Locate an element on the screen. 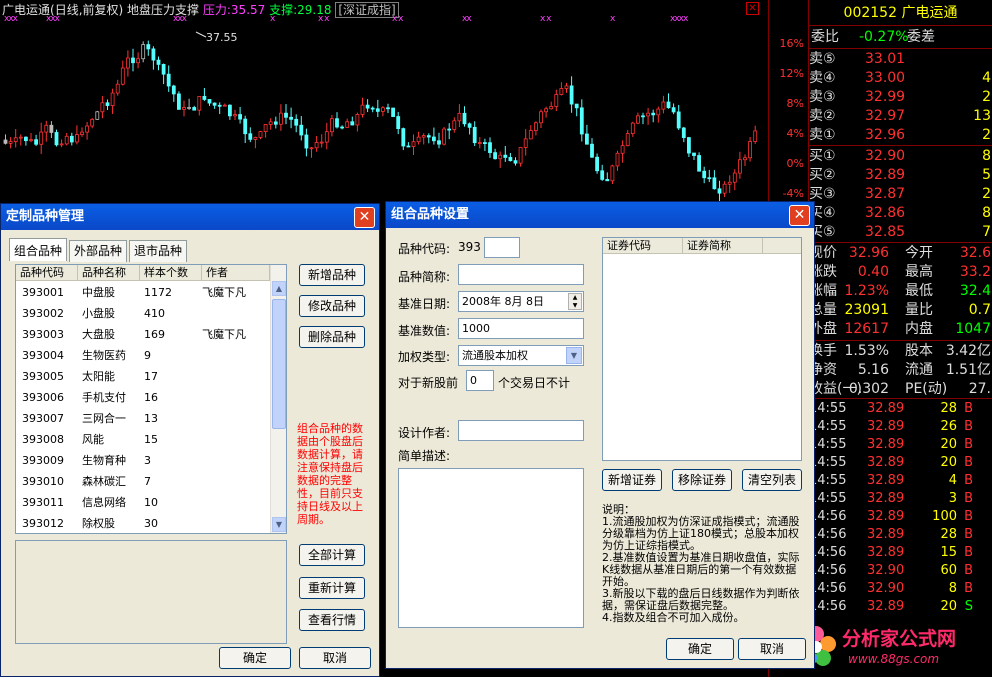  tick-price: 32.90 is located at coordinates (886, 588).